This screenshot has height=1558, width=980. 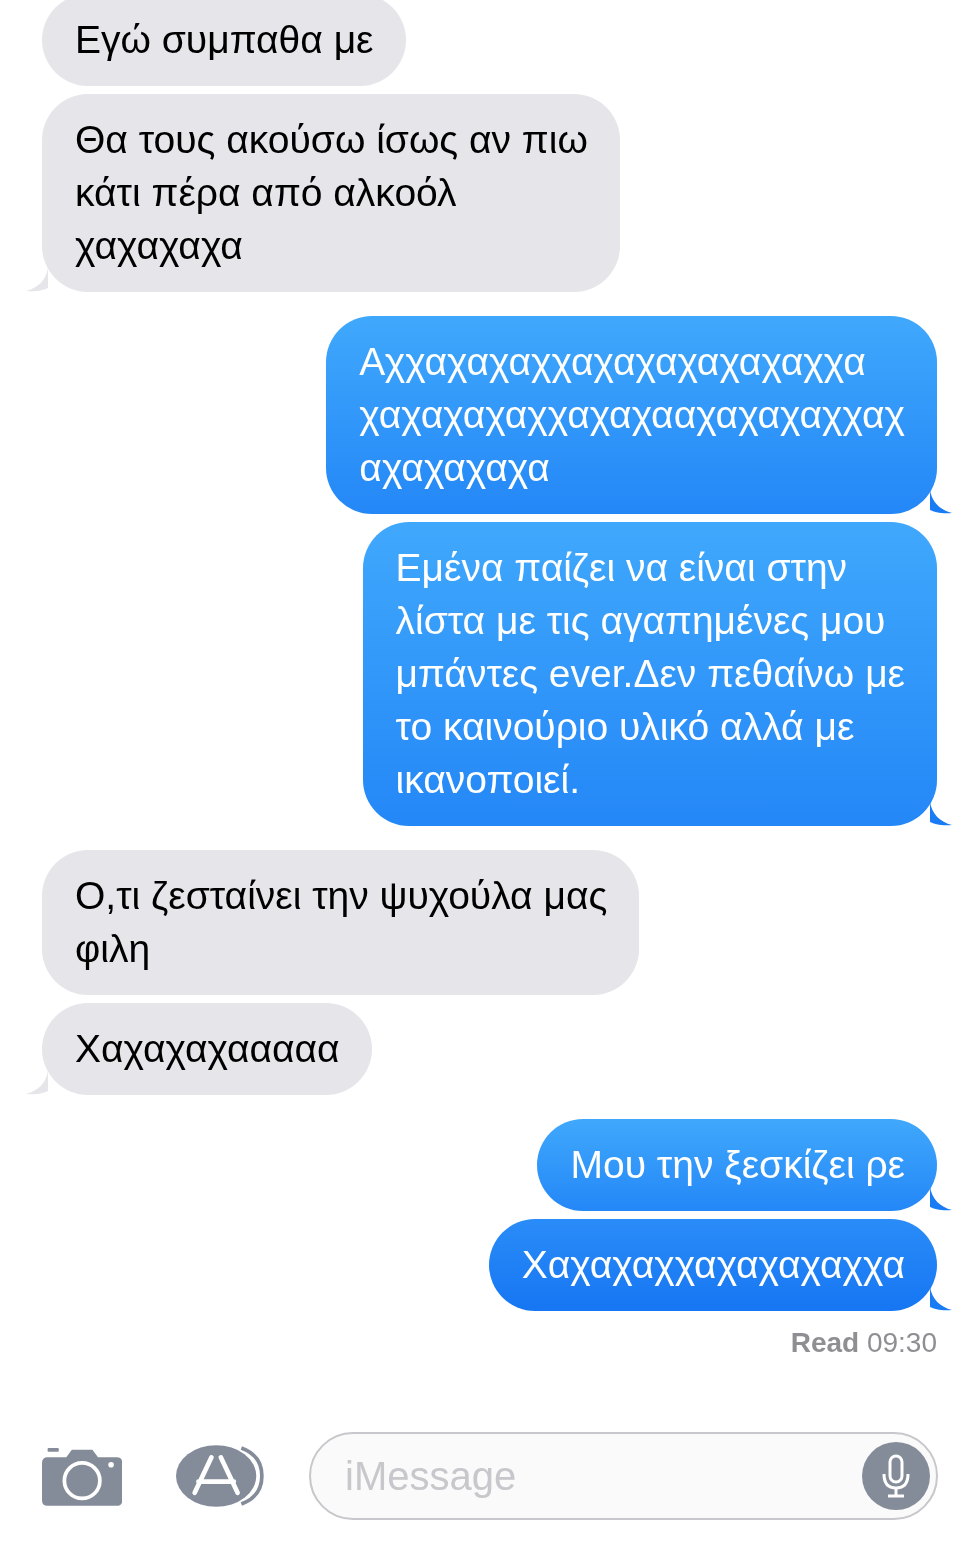 What do you see at coordinates (737, 1165) in the screenshot?
I see `sent-message-bubble: Μου την ξεσκίζει ρε` at bounding box center [737, 1165].